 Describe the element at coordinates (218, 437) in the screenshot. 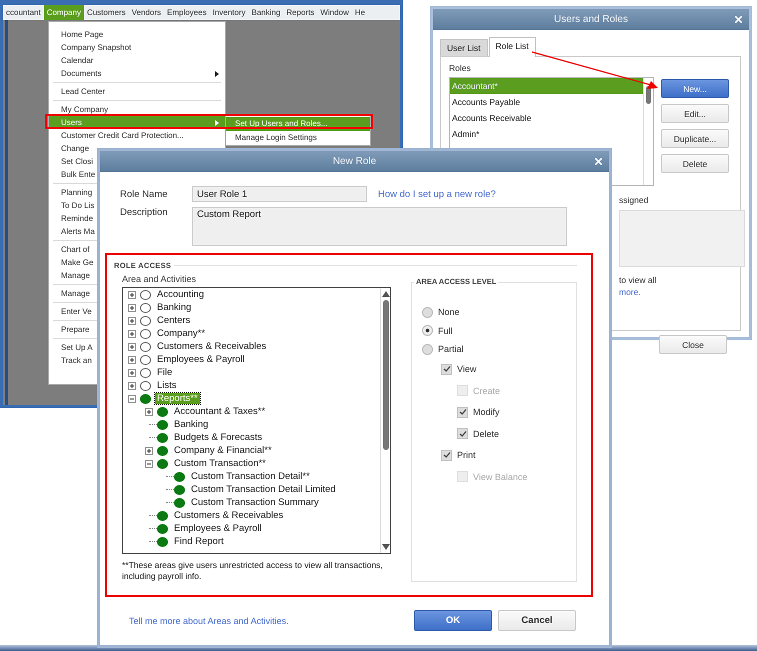

I see `tree-item: Budgets & Forecasts` at that location.